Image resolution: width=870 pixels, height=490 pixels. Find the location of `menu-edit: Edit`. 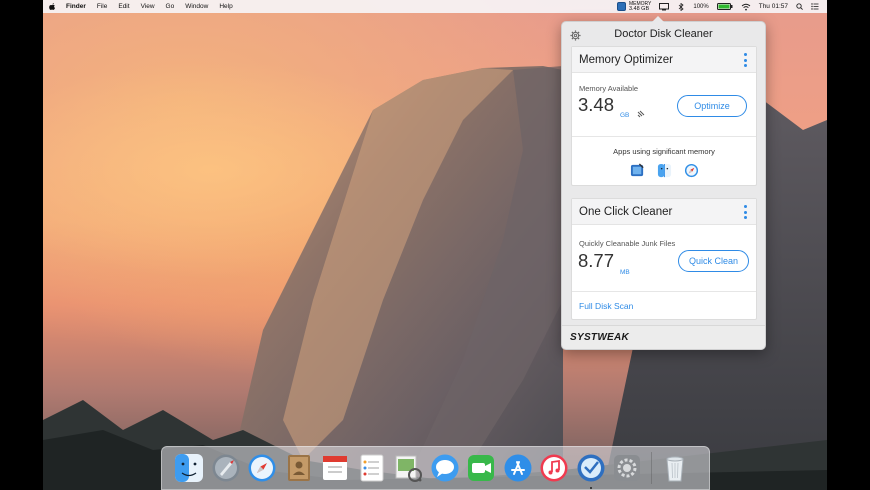

menu-edit: Edit is located at coordinates (123, 6).